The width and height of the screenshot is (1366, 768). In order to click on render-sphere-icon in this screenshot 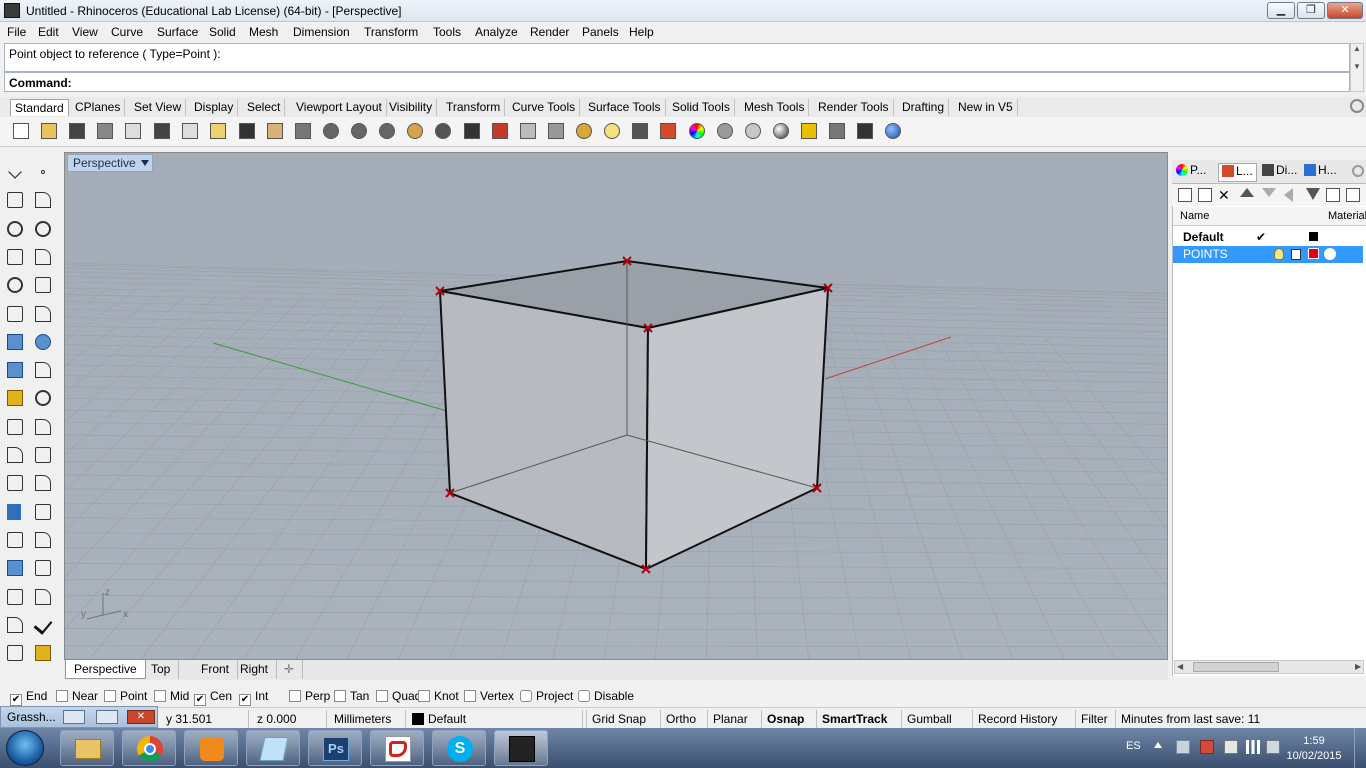, I will do `click(753, 131)`.